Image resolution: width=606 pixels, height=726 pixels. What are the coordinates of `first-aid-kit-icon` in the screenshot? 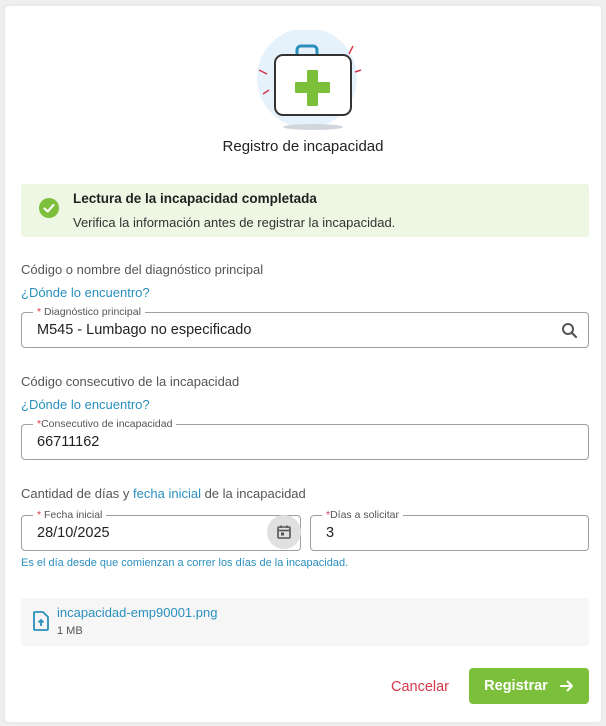 It's located at (309, 80).